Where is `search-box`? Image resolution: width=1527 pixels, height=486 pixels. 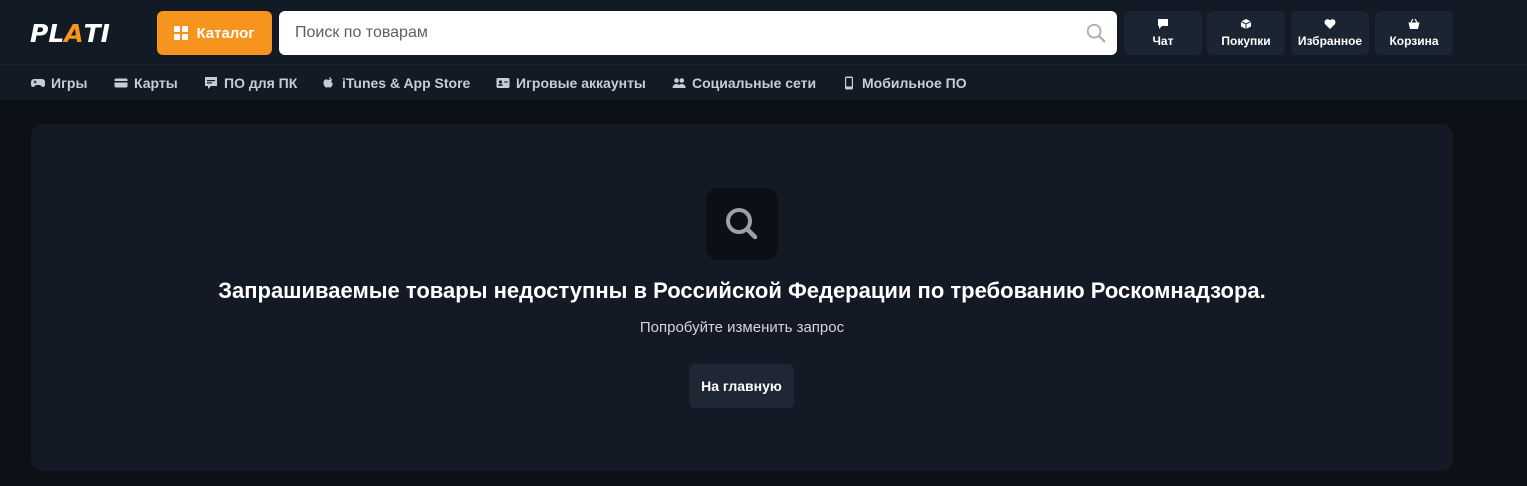 search-box is located at coordinates (698, 33).